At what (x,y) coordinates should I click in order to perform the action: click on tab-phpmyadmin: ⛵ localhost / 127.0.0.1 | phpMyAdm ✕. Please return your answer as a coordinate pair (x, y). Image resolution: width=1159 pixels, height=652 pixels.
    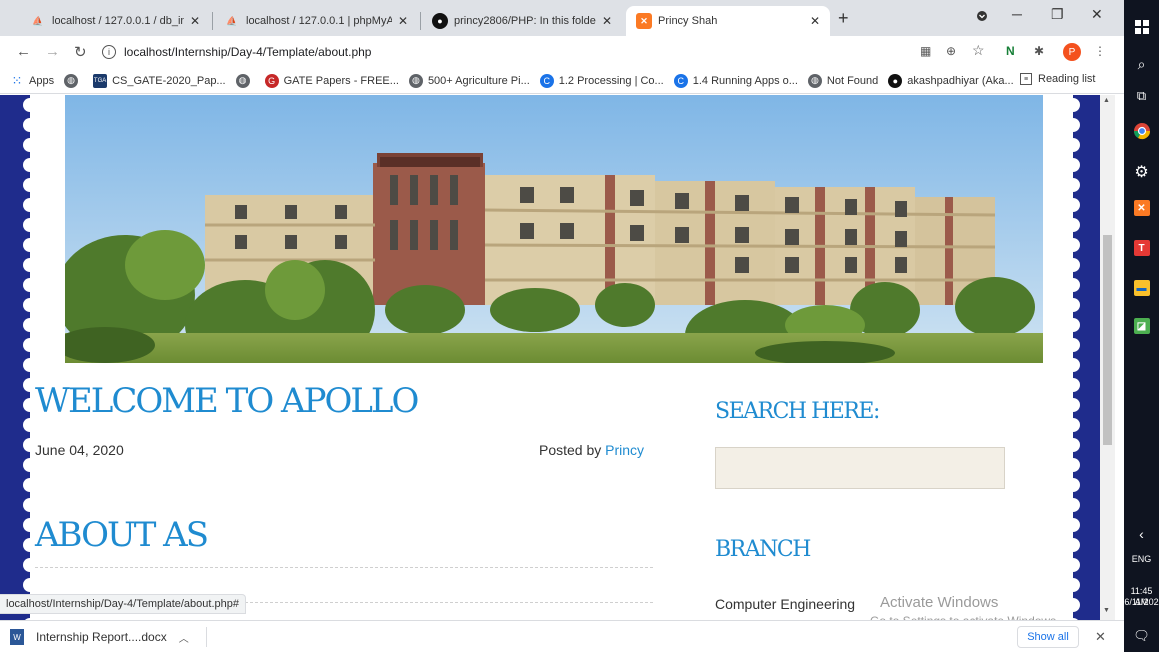
    Looking at the image, I should click on (316, 21).